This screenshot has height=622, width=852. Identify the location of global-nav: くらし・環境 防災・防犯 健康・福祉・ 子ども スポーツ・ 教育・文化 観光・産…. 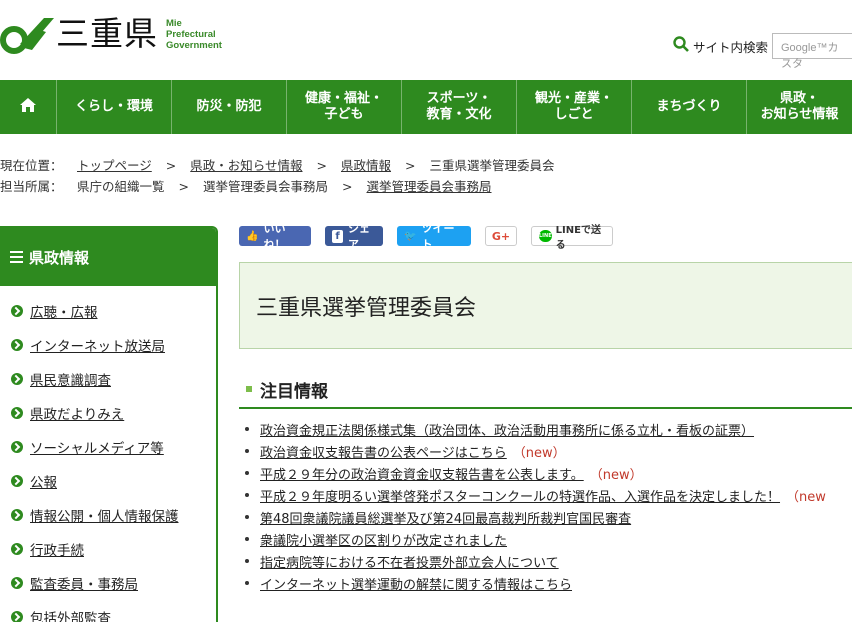
(426, 107).